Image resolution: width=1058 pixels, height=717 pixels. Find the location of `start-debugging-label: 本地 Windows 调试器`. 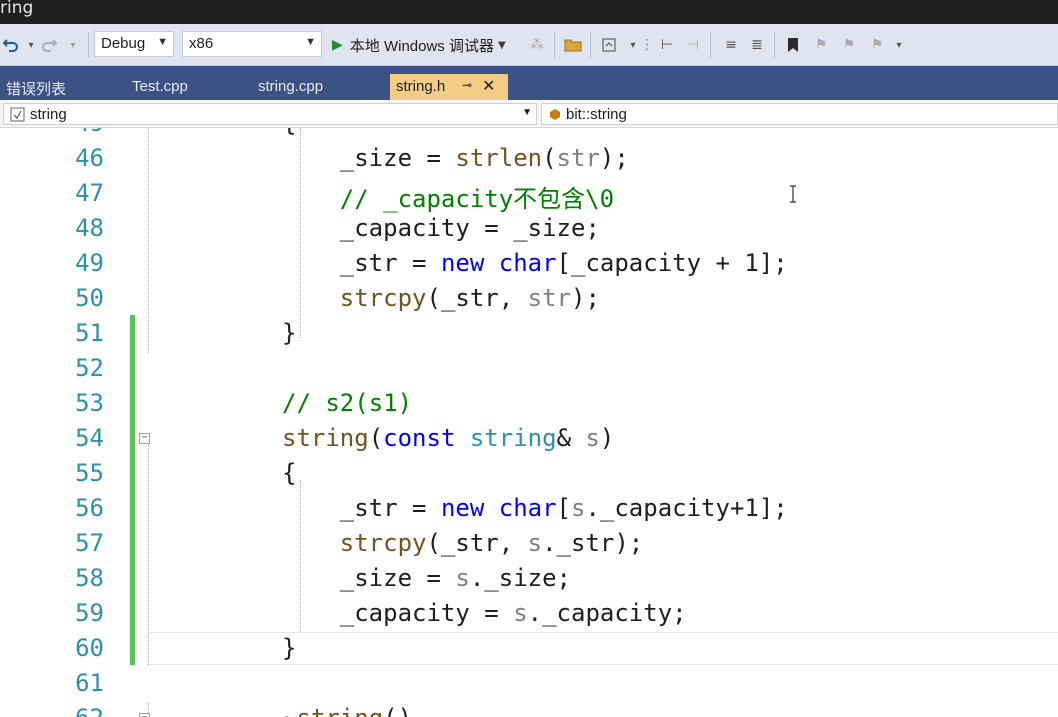

start-debugging-label: 本地 Windows 调试器 is located at coordinates (421, 46).